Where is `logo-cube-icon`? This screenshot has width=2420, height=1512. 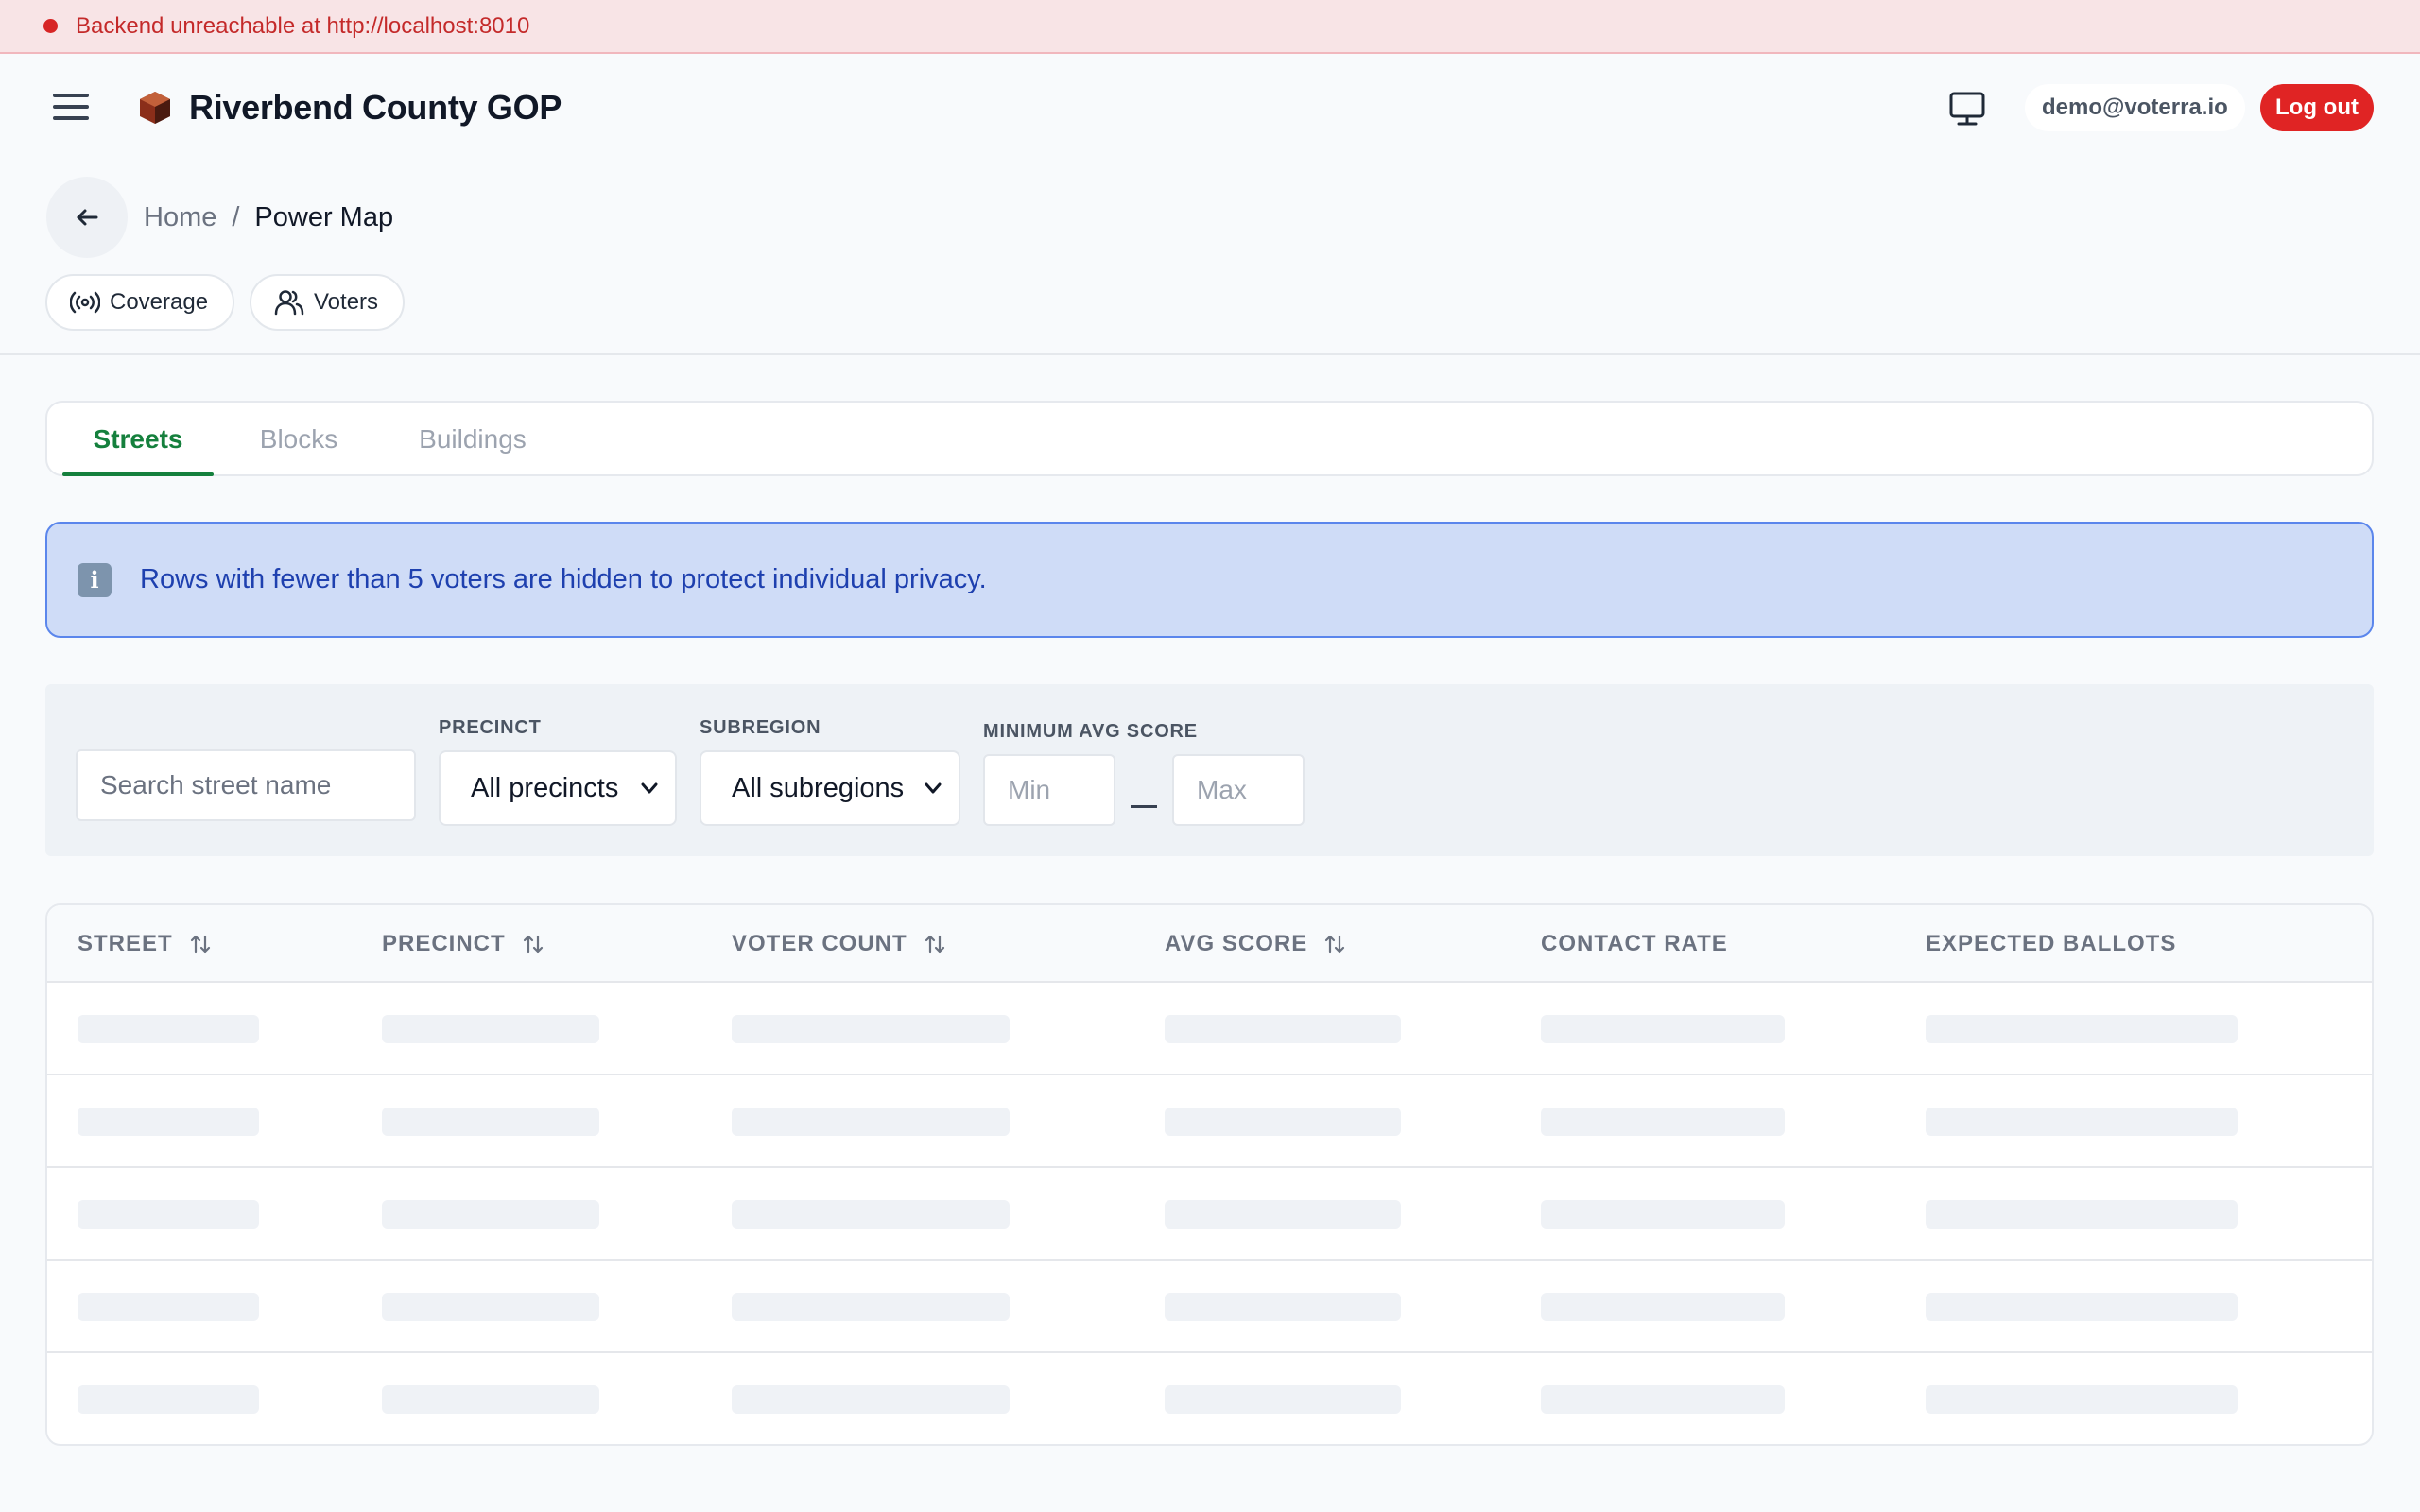
logo-cube-icon is located at coordinates (155, 108).